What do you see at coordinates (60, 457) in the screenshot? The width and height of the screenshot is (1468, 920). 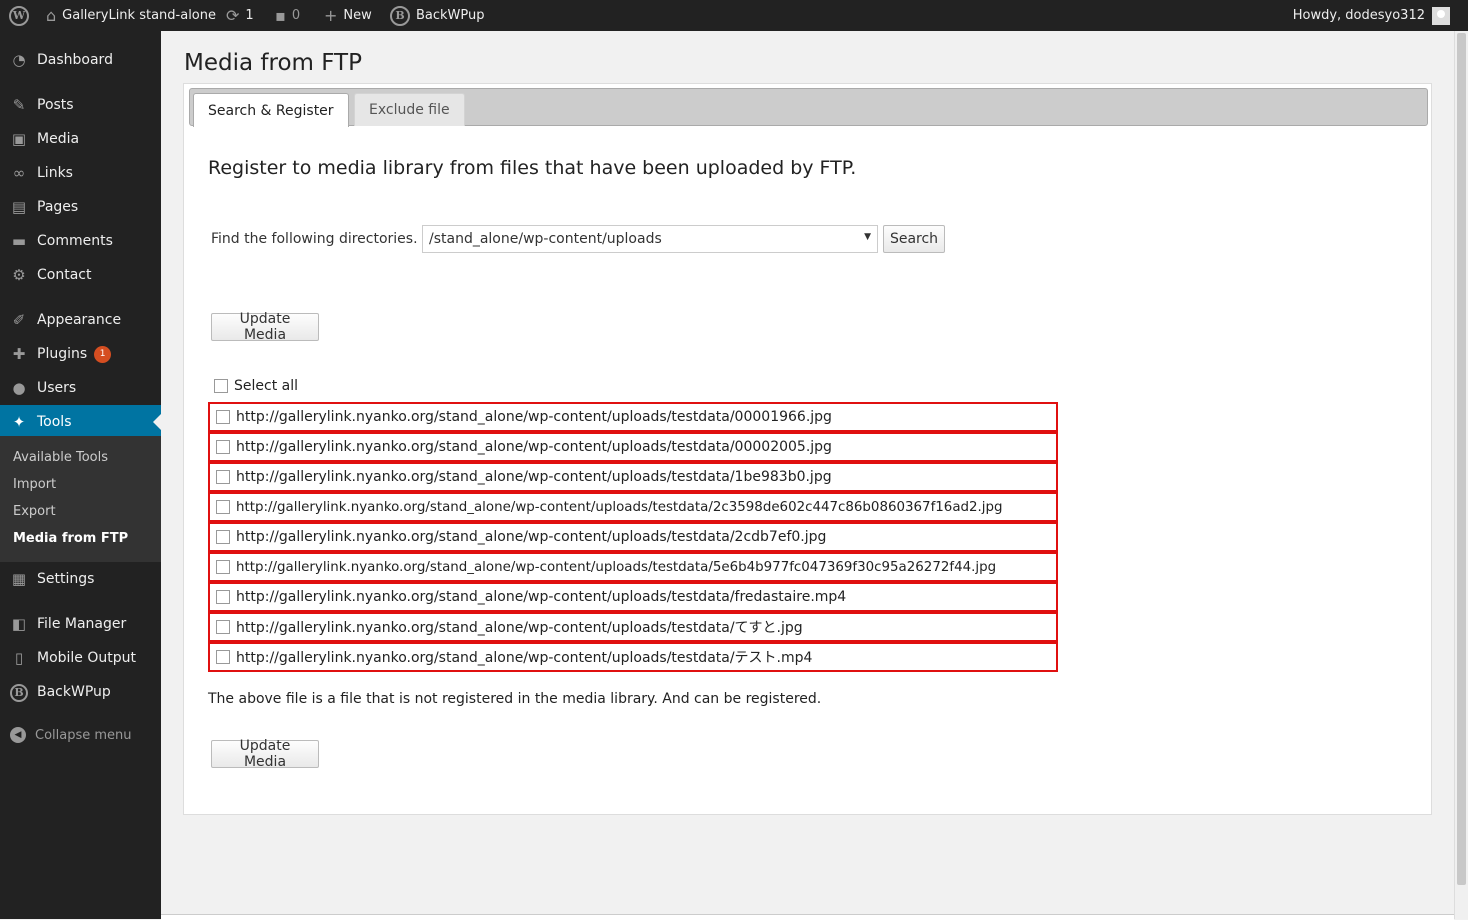 I see `submenu-available-tools: Available Tools` at bounding box center [60, 457].